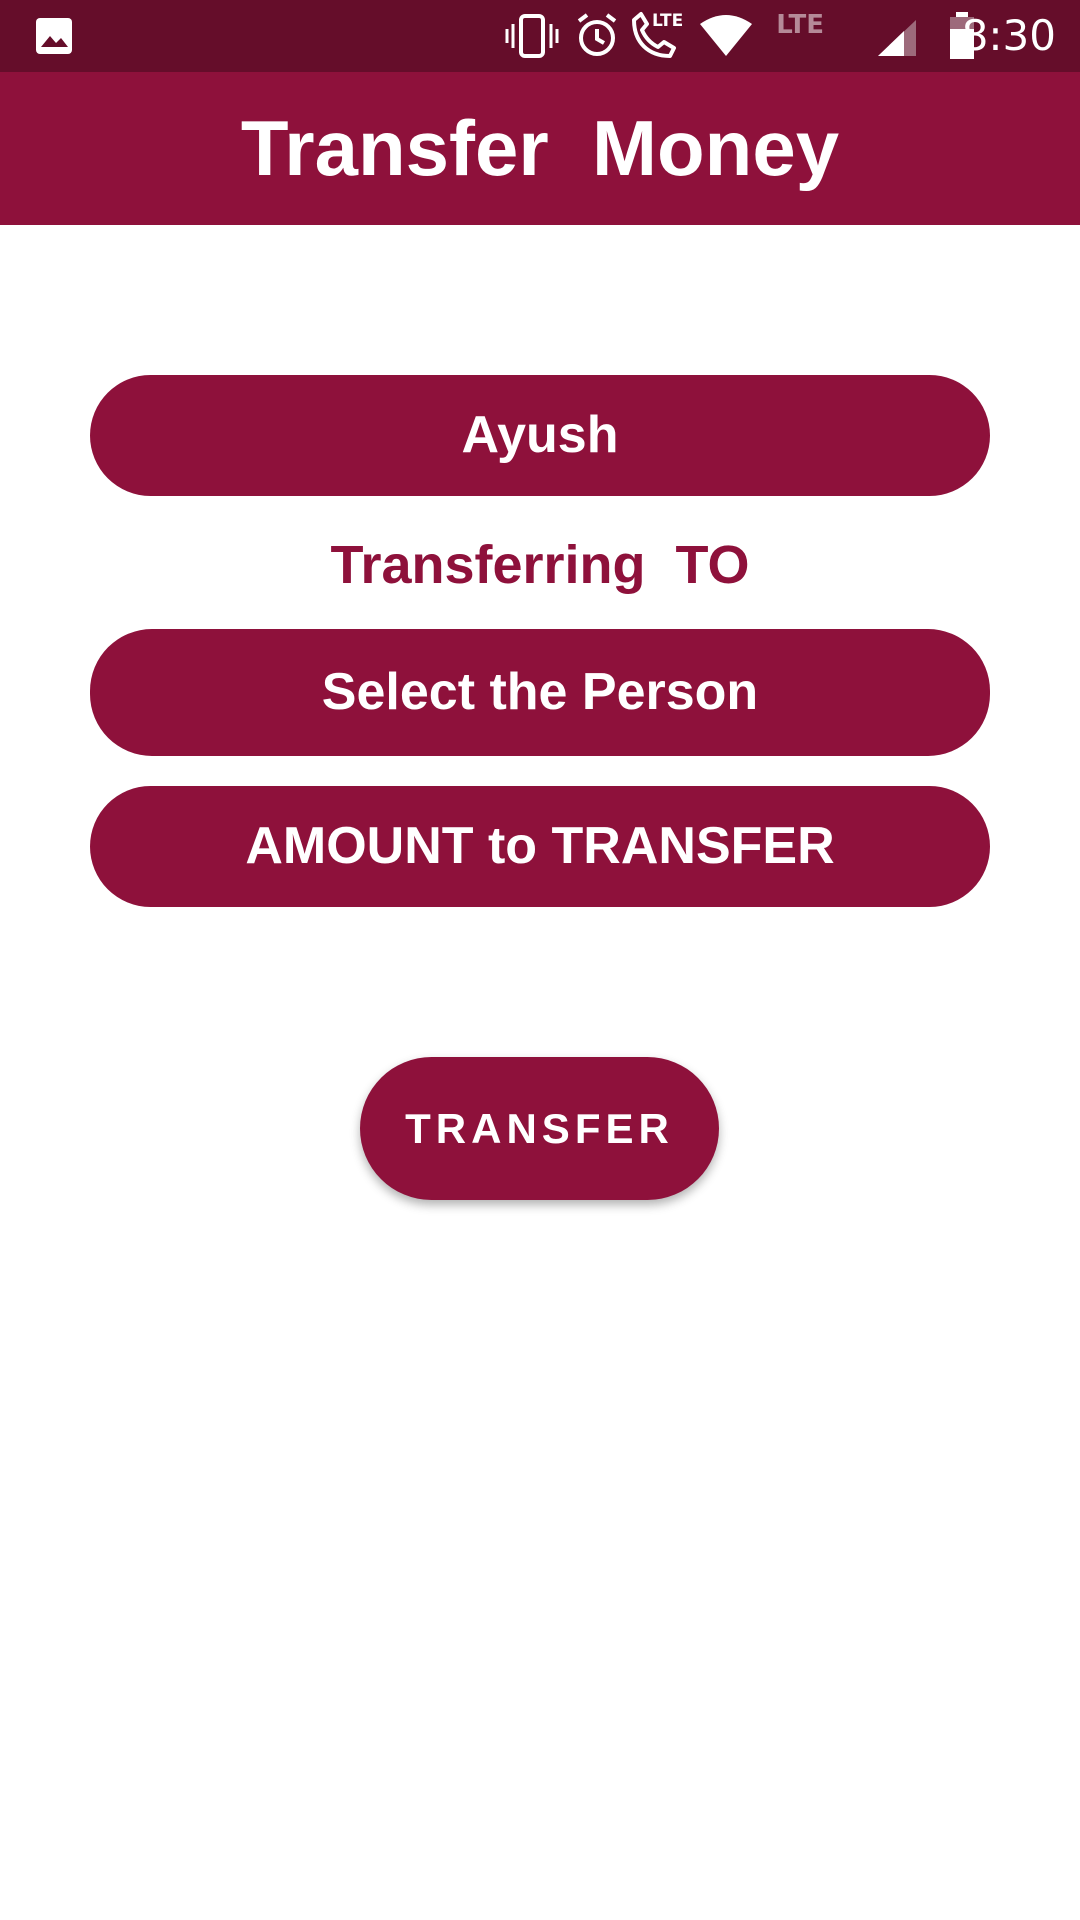 This screenshot has width=1080, height=1920. Describe the element at coordinates (532, 36) in the screenshot. I see `vibrate-icon` at that location.